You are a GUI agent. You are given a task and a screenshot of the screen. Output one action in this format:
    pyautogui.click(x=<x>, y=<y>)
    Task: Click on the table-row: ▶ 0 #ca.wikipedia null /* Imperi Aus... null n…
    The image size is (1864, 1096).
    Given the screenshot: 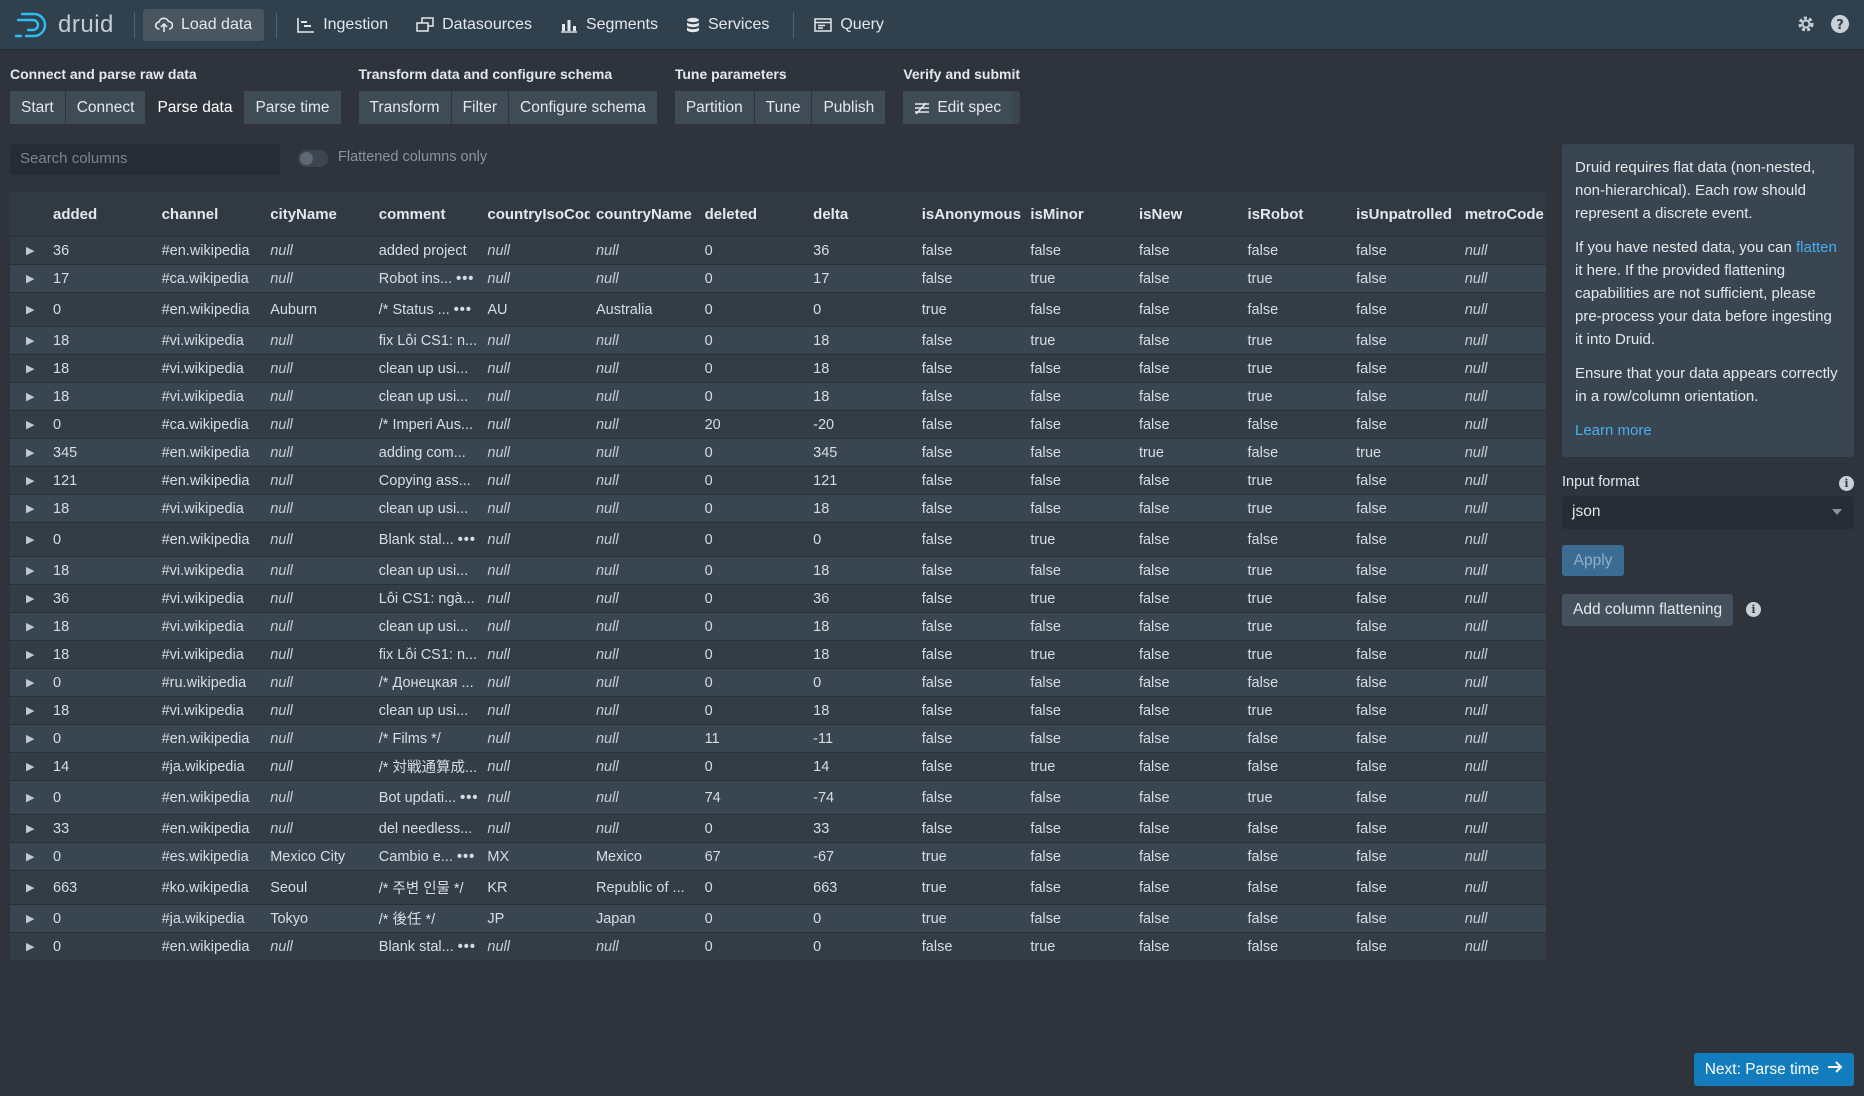 What is the action you would take?
    pyautogui.click(x=778, y=424)
    